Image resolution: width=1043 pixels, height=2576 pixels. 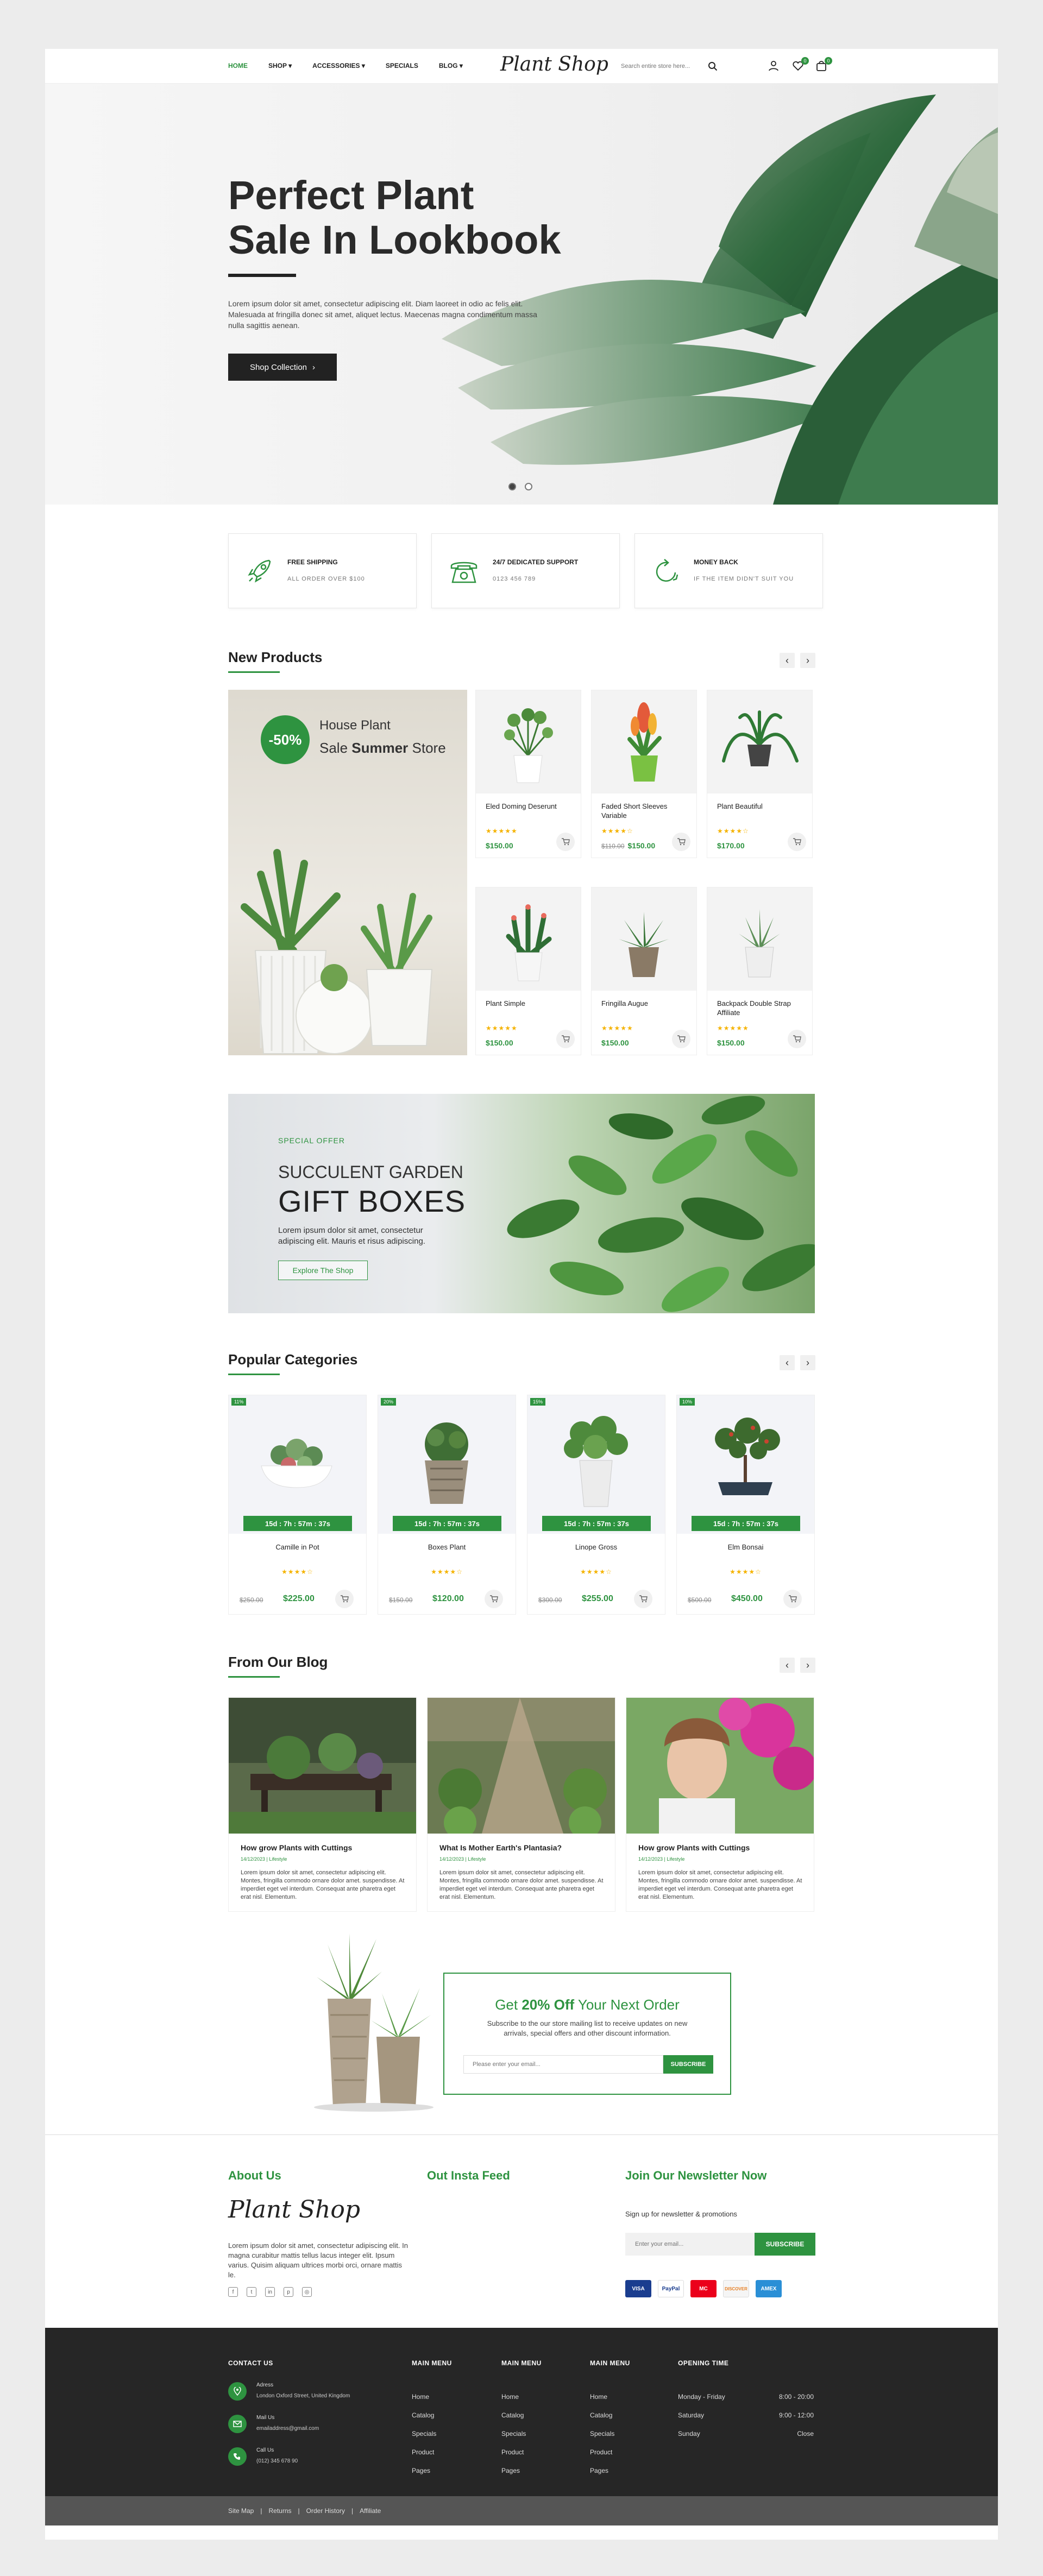 What do you see at coordinates (800, 65) in the screenshot?
I see `wishlist-icon: 0` at bounding box center [800, 65].